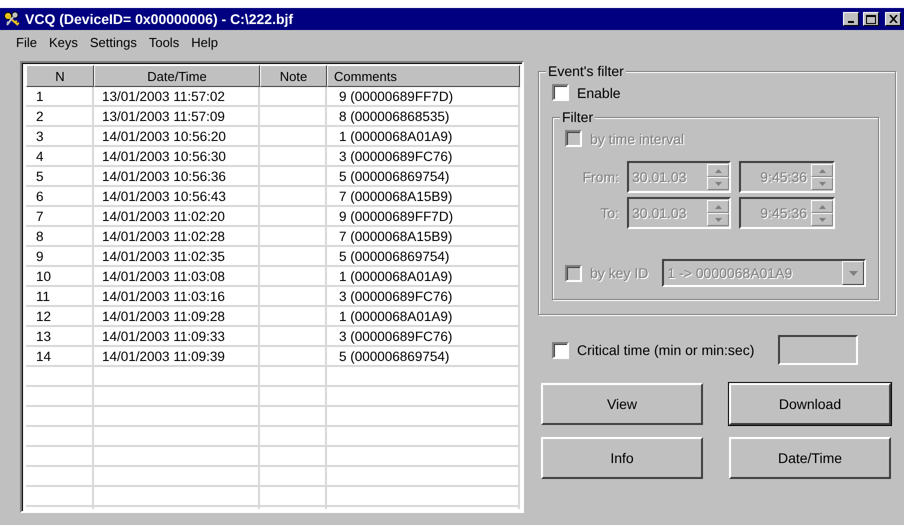 The height and width of the screenshot is (525, 904). I want to click on table-cell: 14/01/2003 10:56:20, so click(177, 136).